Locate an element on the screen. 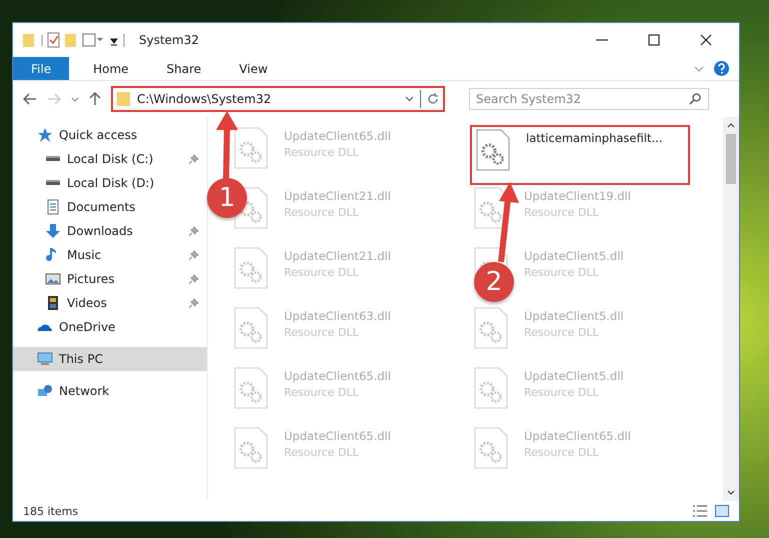 The height and width of the screenshot is (538, 769). folder-icon is located at coordinates (124, 99).